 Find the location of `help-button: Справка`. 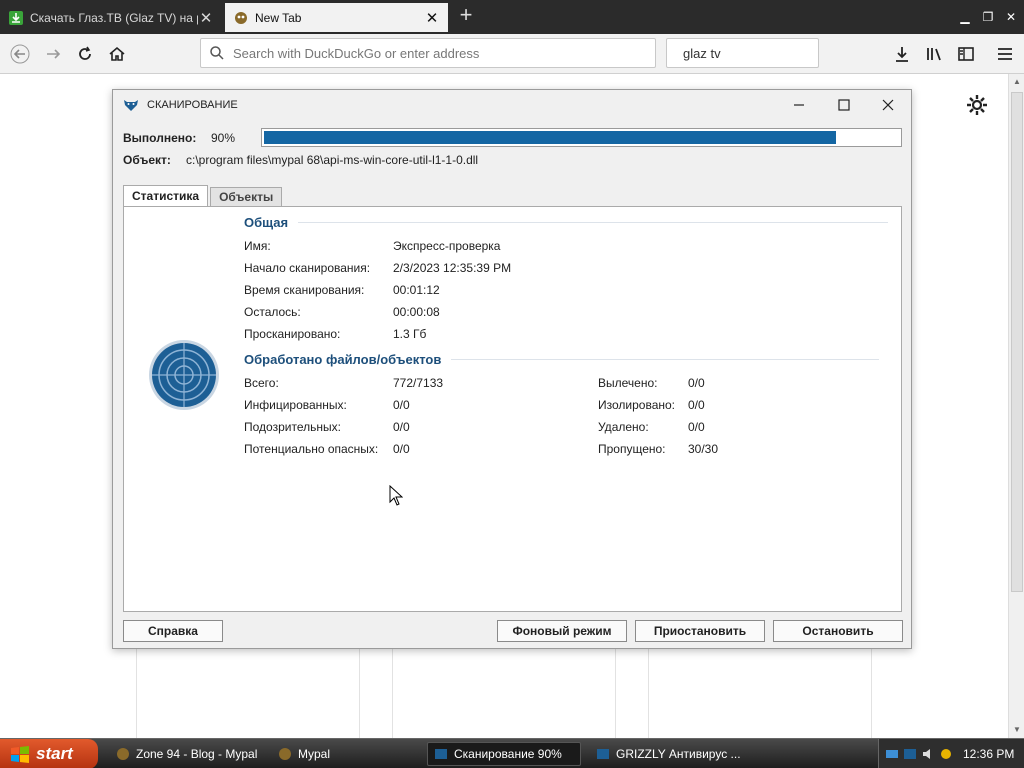

help-button: Справка is located at coordinates (173, 631).